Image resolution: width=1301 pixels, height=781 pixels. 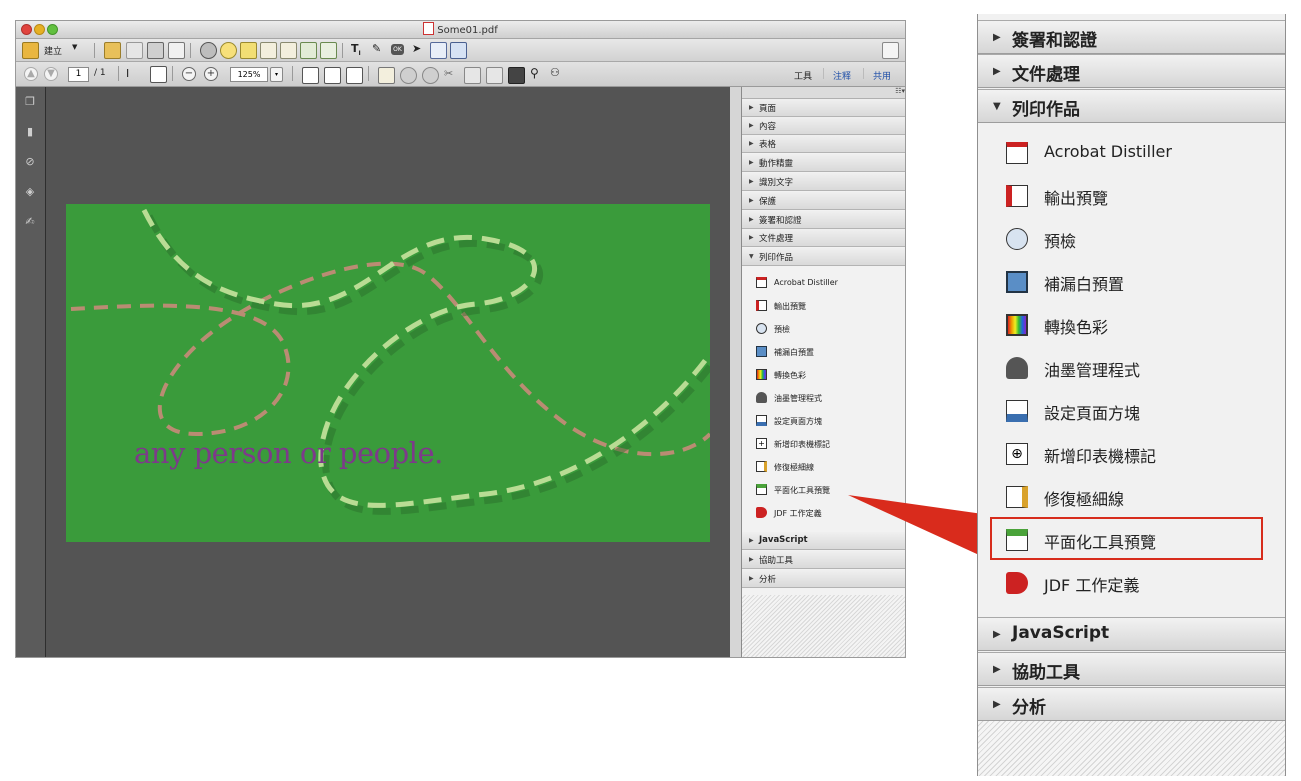 What do you see at coordinates (1046, 75) in the screenshot?
I see `zoom-section-label: 文件處理` at bounding box center [1046, 75].